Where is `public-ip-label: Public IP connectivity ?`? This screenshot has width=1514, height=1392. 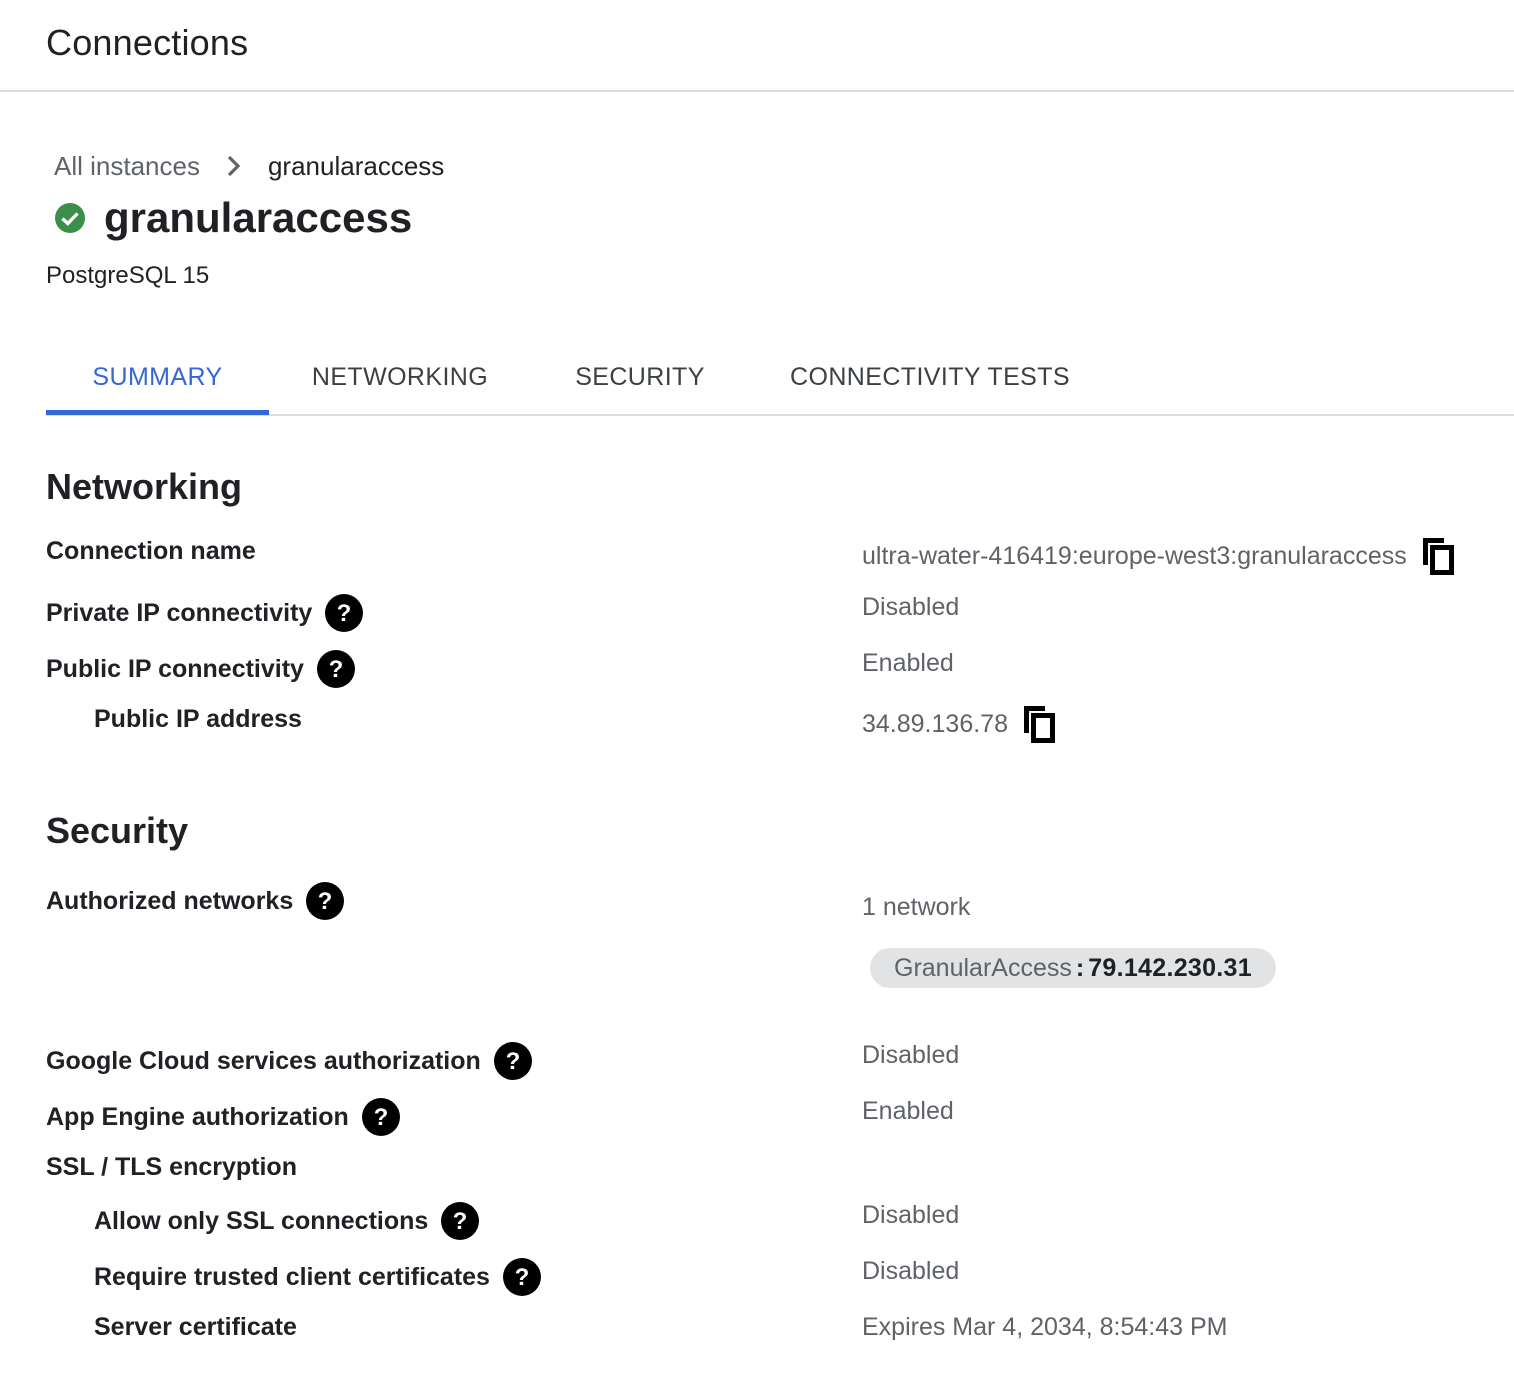 public-ip-label: Public IP connectivity ? is located at coordinates (200, 669).